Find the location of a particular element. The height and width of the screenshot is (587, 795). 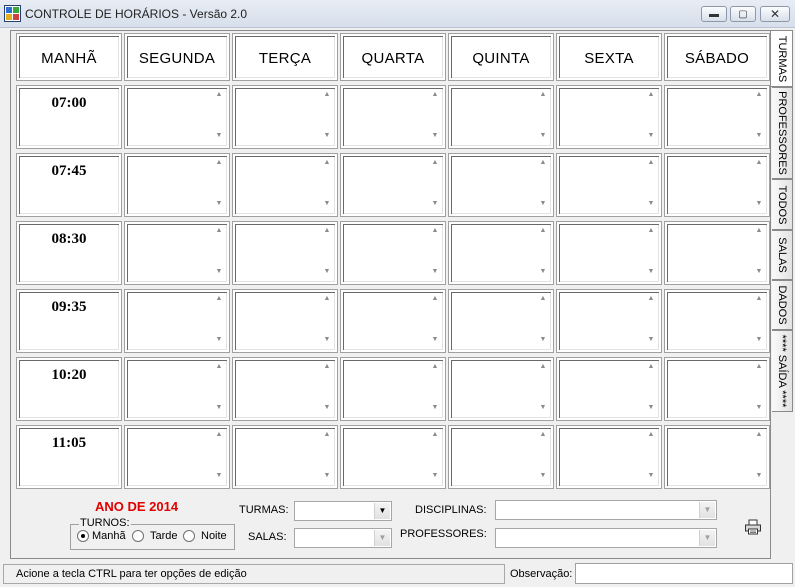

tab-salas: SALAS is located at coordinates (782, 255).